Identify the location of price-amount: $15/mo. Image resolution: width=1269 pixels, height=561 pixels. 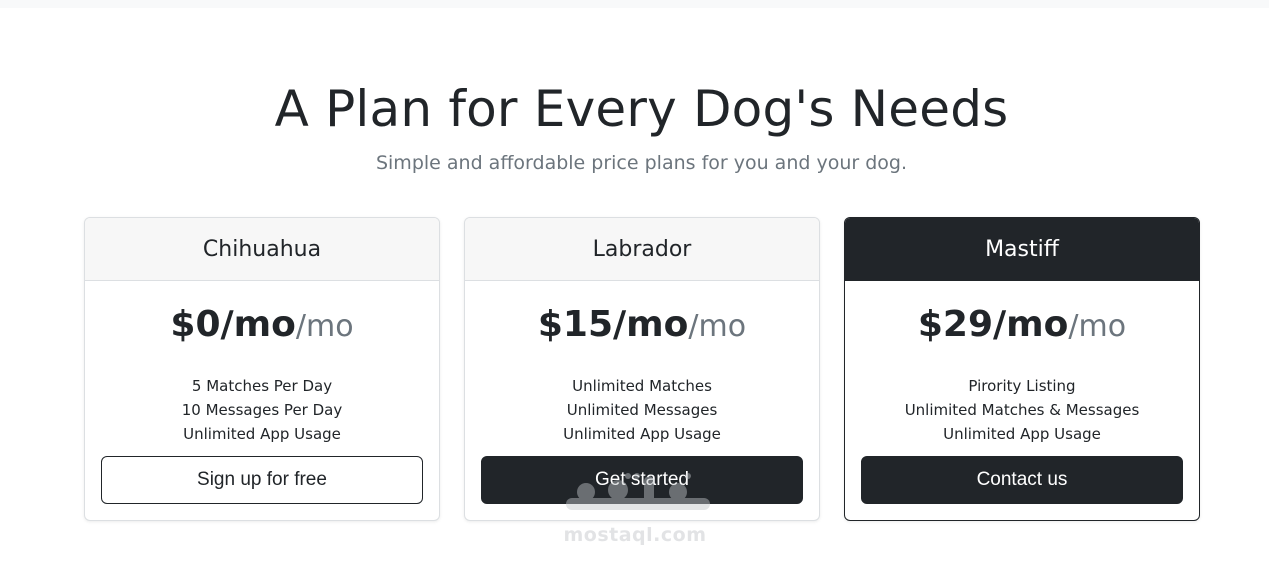
(613, 324).